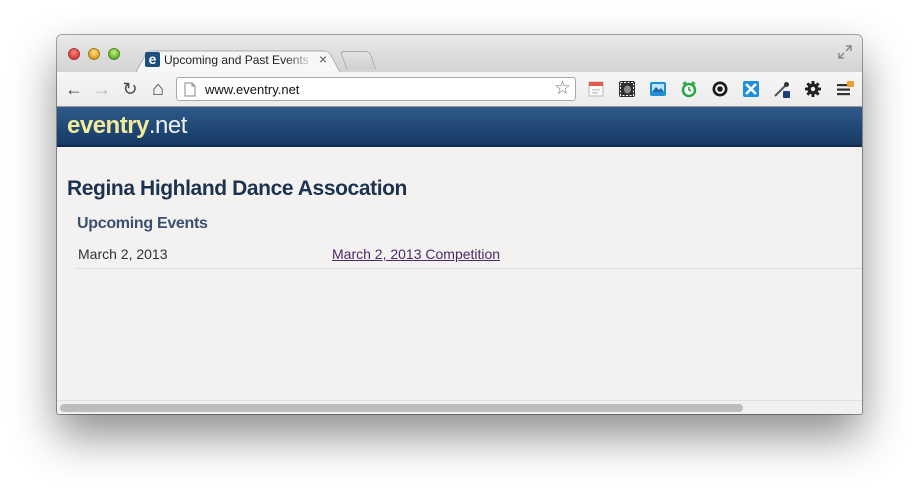 The height and width of the screenshot is (494, 919). What do you see at coordinates (813, 89) in the screenshot?
I see `gear-icon` at bounding box center [813, 89].